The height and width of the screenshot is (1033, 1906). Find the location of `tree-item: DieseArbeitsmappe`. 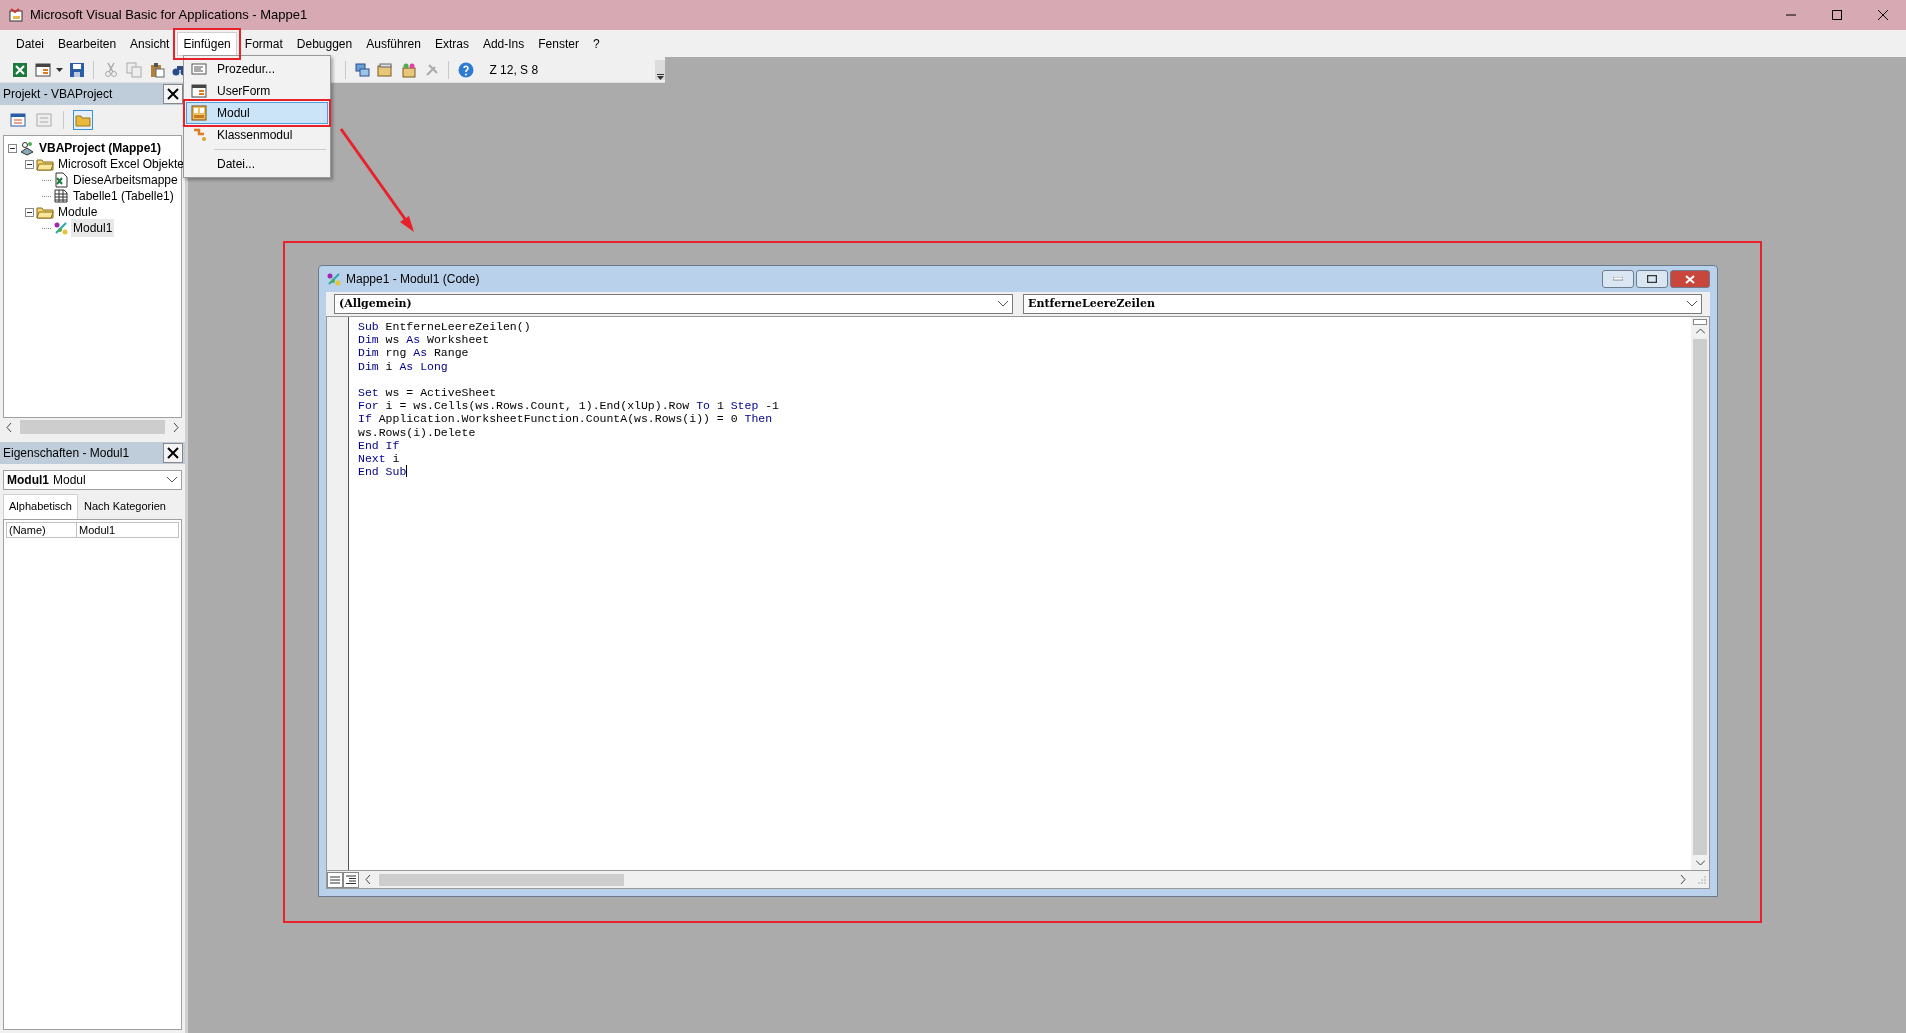

tree-item: DieseArbeitsmappe is located at coordinates (125, 180).